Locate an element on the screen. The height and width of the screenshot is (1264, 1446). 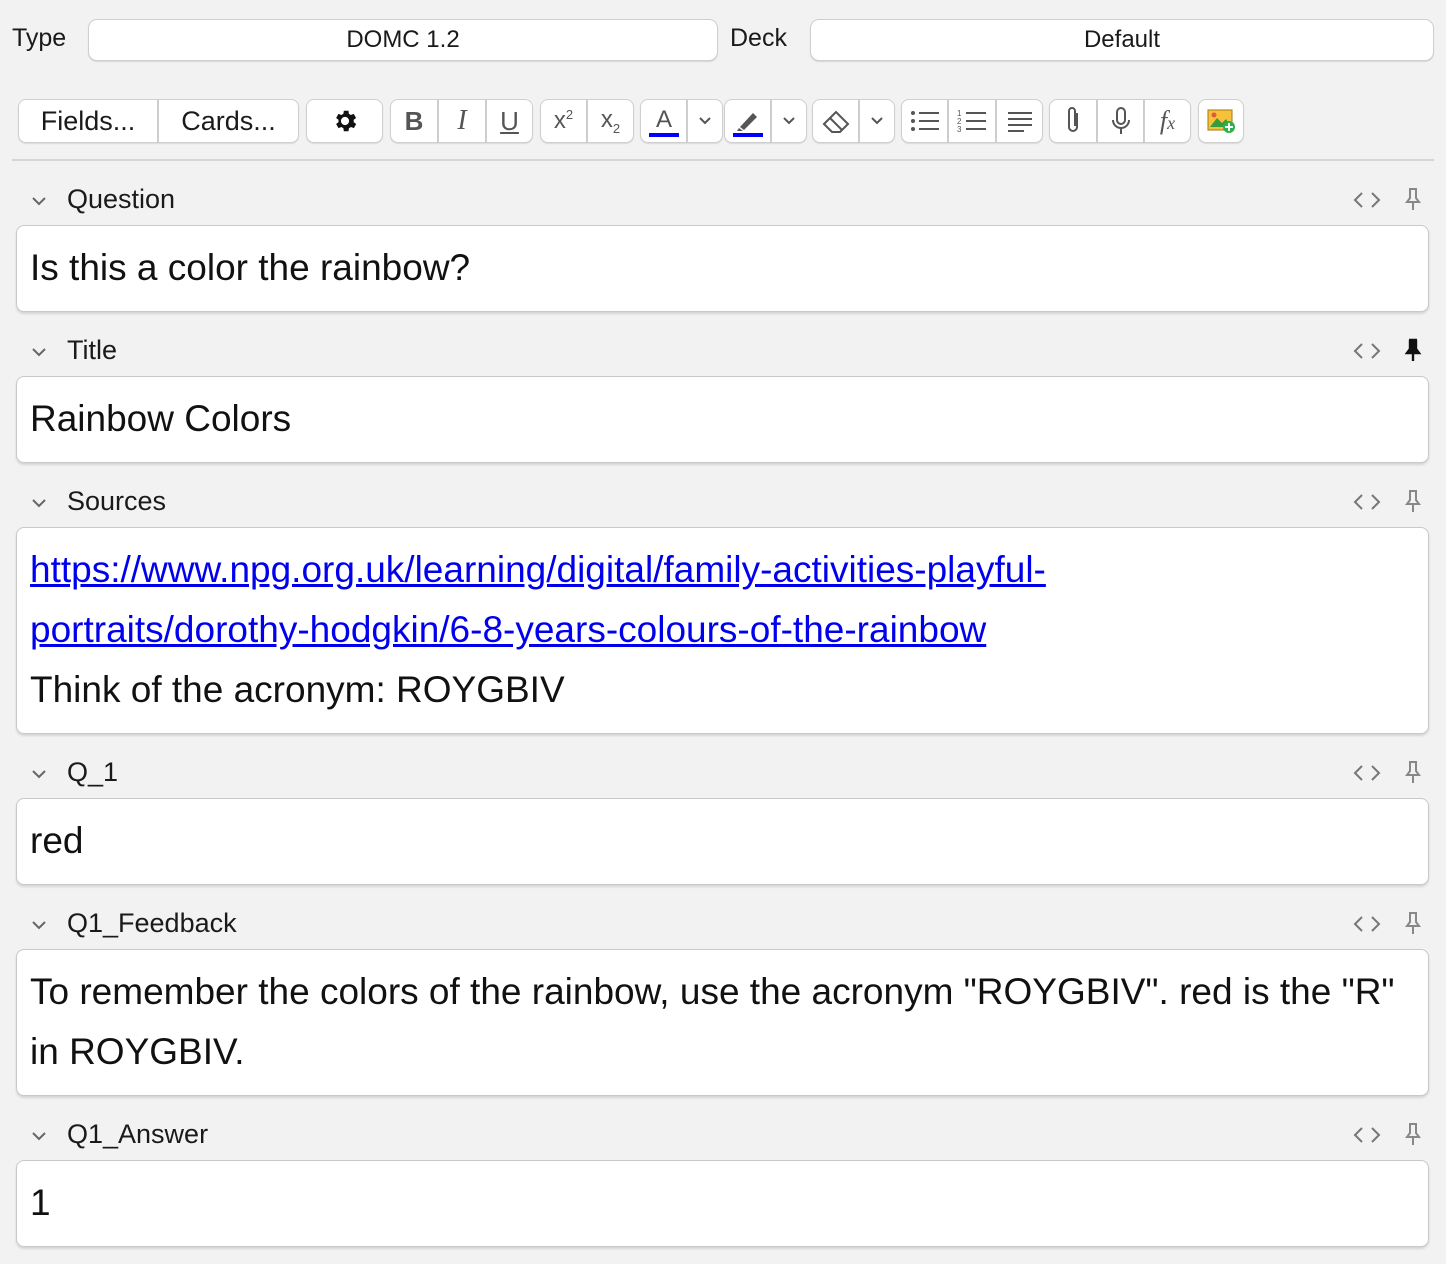
clear-format-dropdown is located at coordinates (877, 121).